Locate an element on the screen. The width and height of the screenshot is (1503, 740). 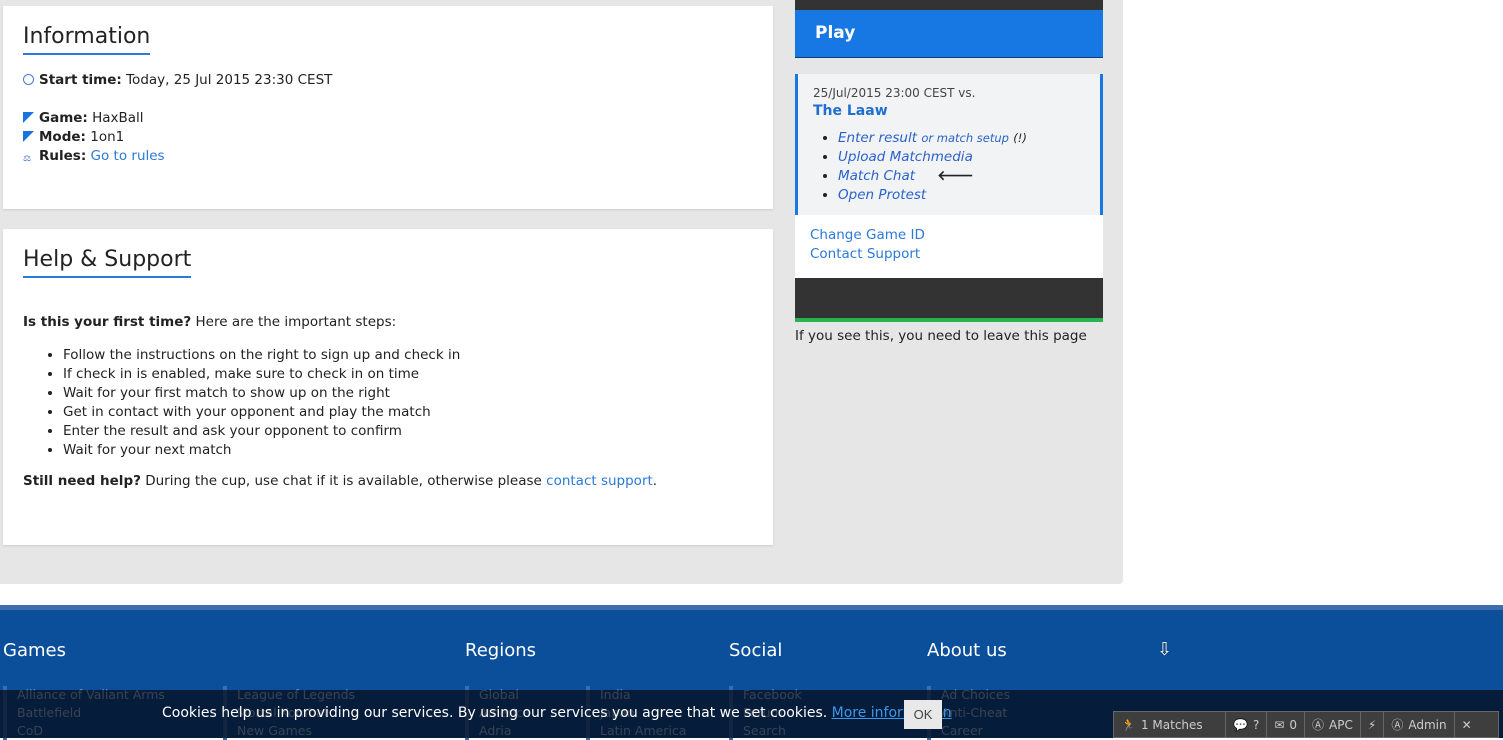
apc-logo-icon: Ⓐ is located at coordinates (1318, 725).